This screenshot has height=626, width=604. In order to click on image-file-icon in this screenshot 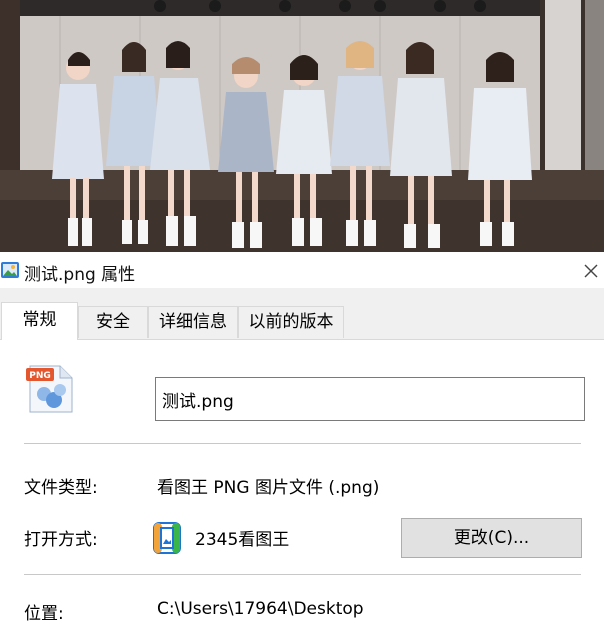, I will do `click(10, 270)`.